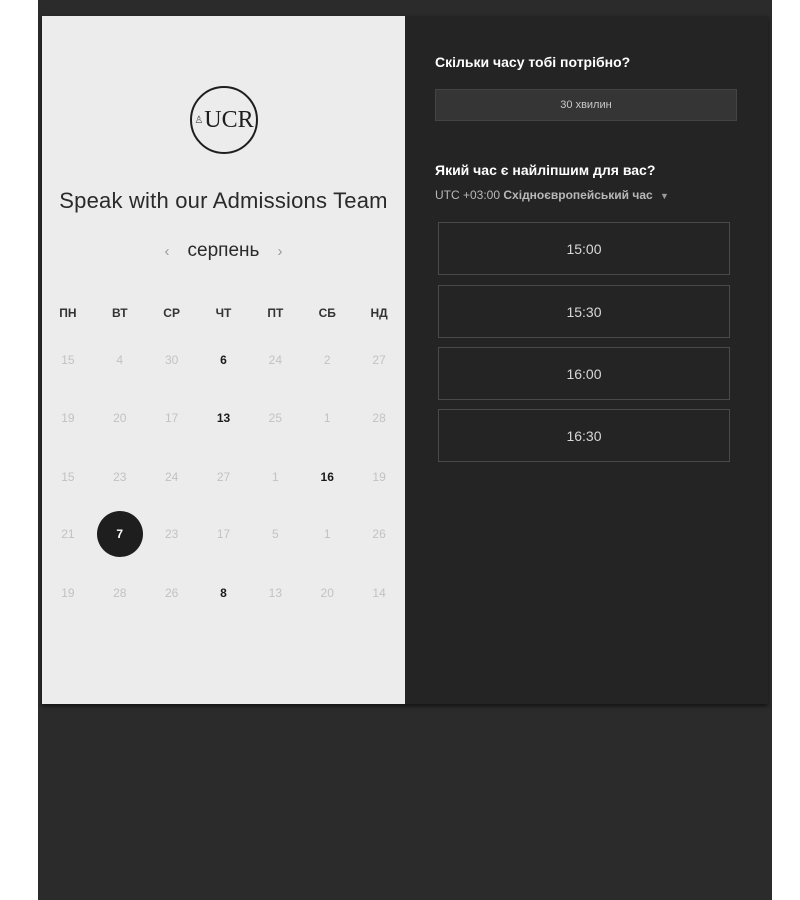 Image resolution: width=800 pixels, height=900 pixels. I want to click on calendar-week: 21 7 23 17 5 1 26, so click(223, 534).